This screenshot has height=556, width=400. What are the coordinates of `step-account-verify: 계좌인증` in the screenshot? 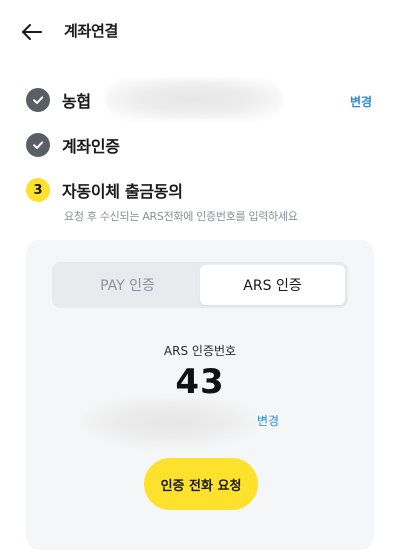 It's located at (73, 145).